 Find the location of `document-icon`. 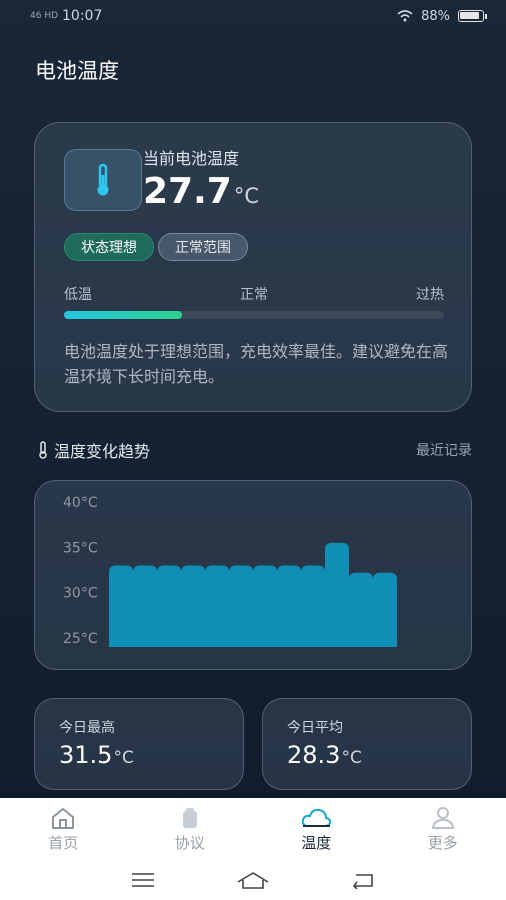

document-icon is located at coordinates (189, 817).